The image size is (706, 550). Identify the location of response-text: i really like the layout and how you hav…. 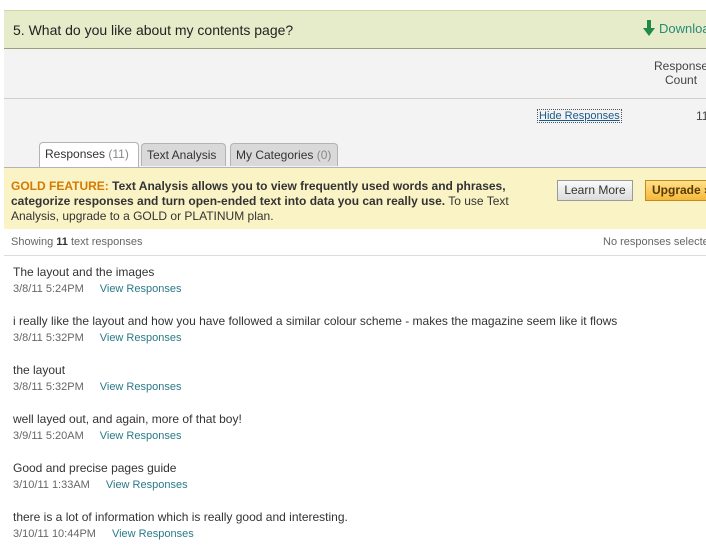
(315, 321).